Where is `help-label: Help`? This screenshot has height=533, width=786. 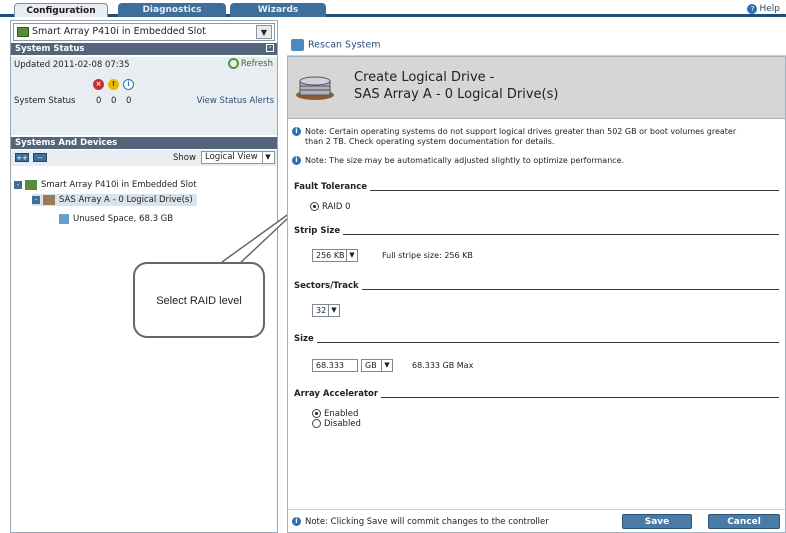
help-label: Help is located at coordinates (769, 9).